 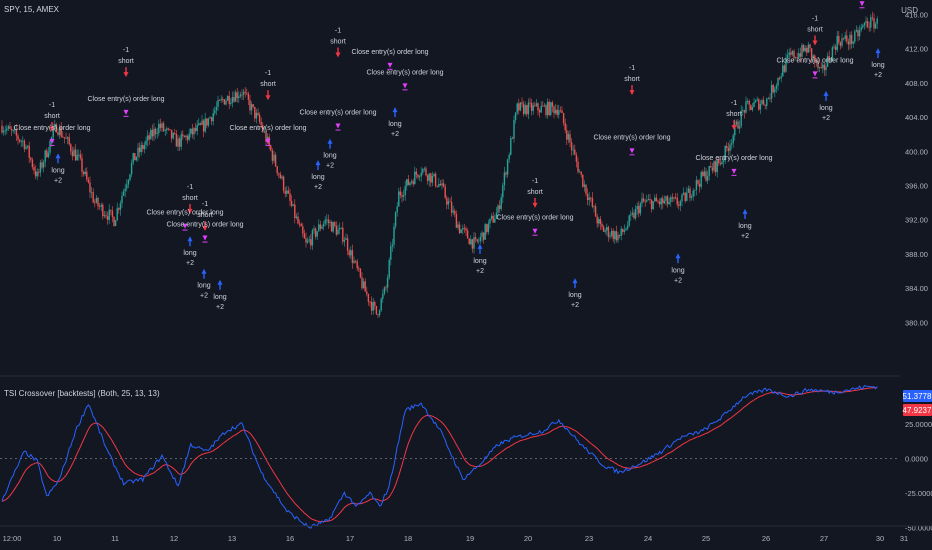 I want to click on price-tick-label: 388.00, so click(x=916, y=254).